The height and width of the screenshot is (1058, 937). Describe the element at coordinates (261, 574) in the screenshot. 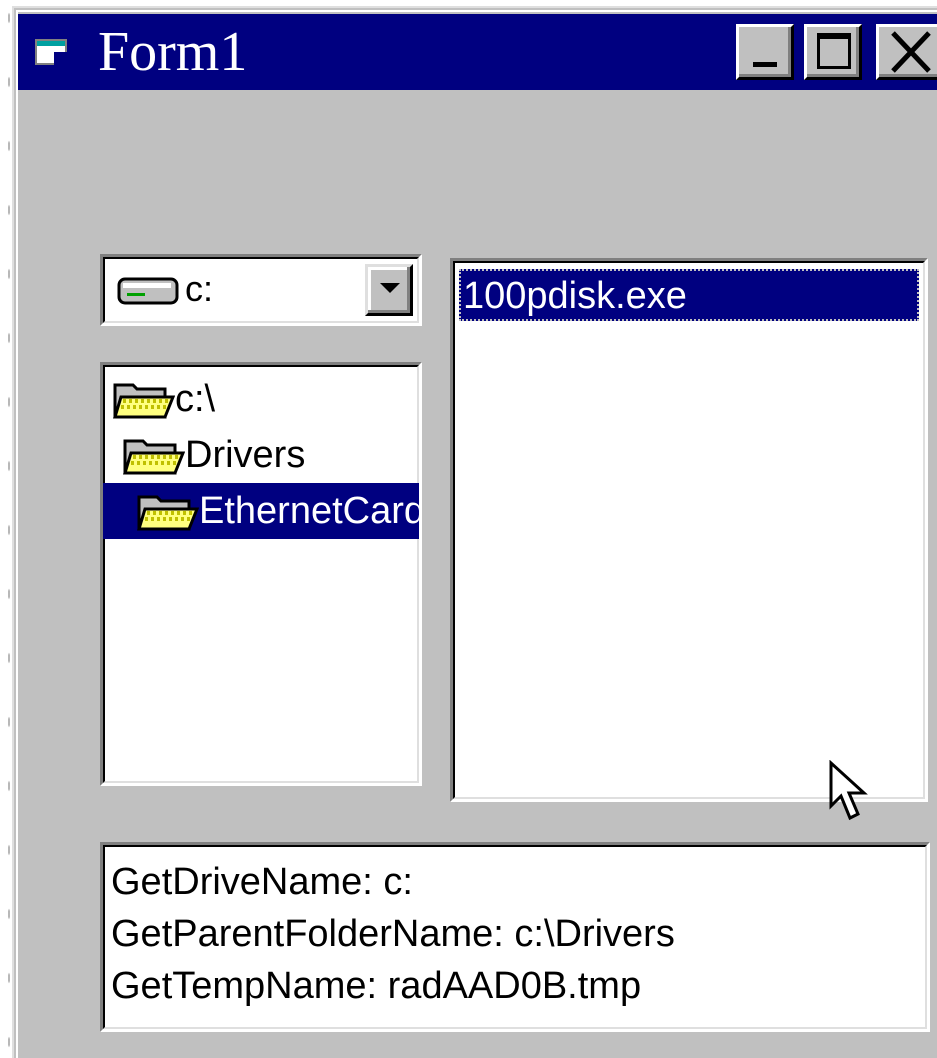

I see `directory-list-box: c:\ Drivers EthernetCard` at that location.